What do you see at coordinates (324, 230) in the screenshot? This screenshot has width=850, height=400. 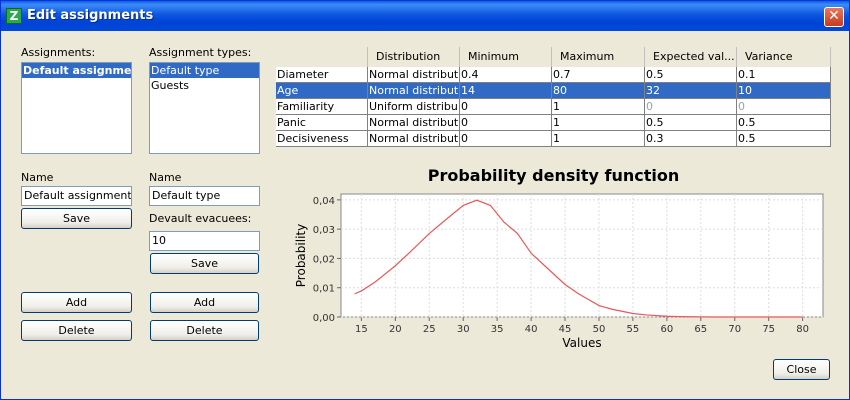 I see `y-tick-label: 0,03` at bounding box center [324, 230].